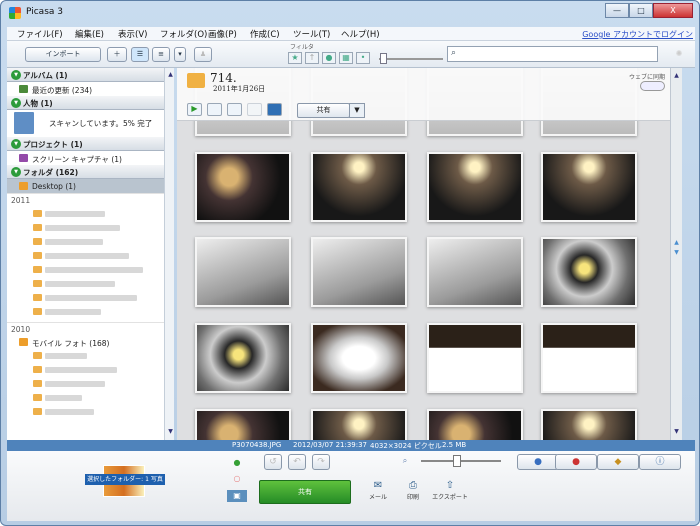 The width and height of the screenshot is (700, 526). What do you see at coordinates (576, 462) in the screenshot?
I see `map-pin-tool-button: ●` at bounding box center [576, 462].